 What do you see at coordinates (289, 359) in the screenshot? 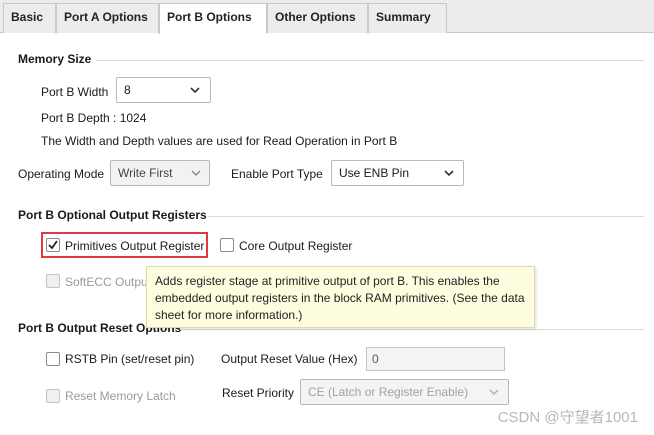
I see `output-reset-value-label: Output Reset Value (Hex)` at bounding box center [289, 359].